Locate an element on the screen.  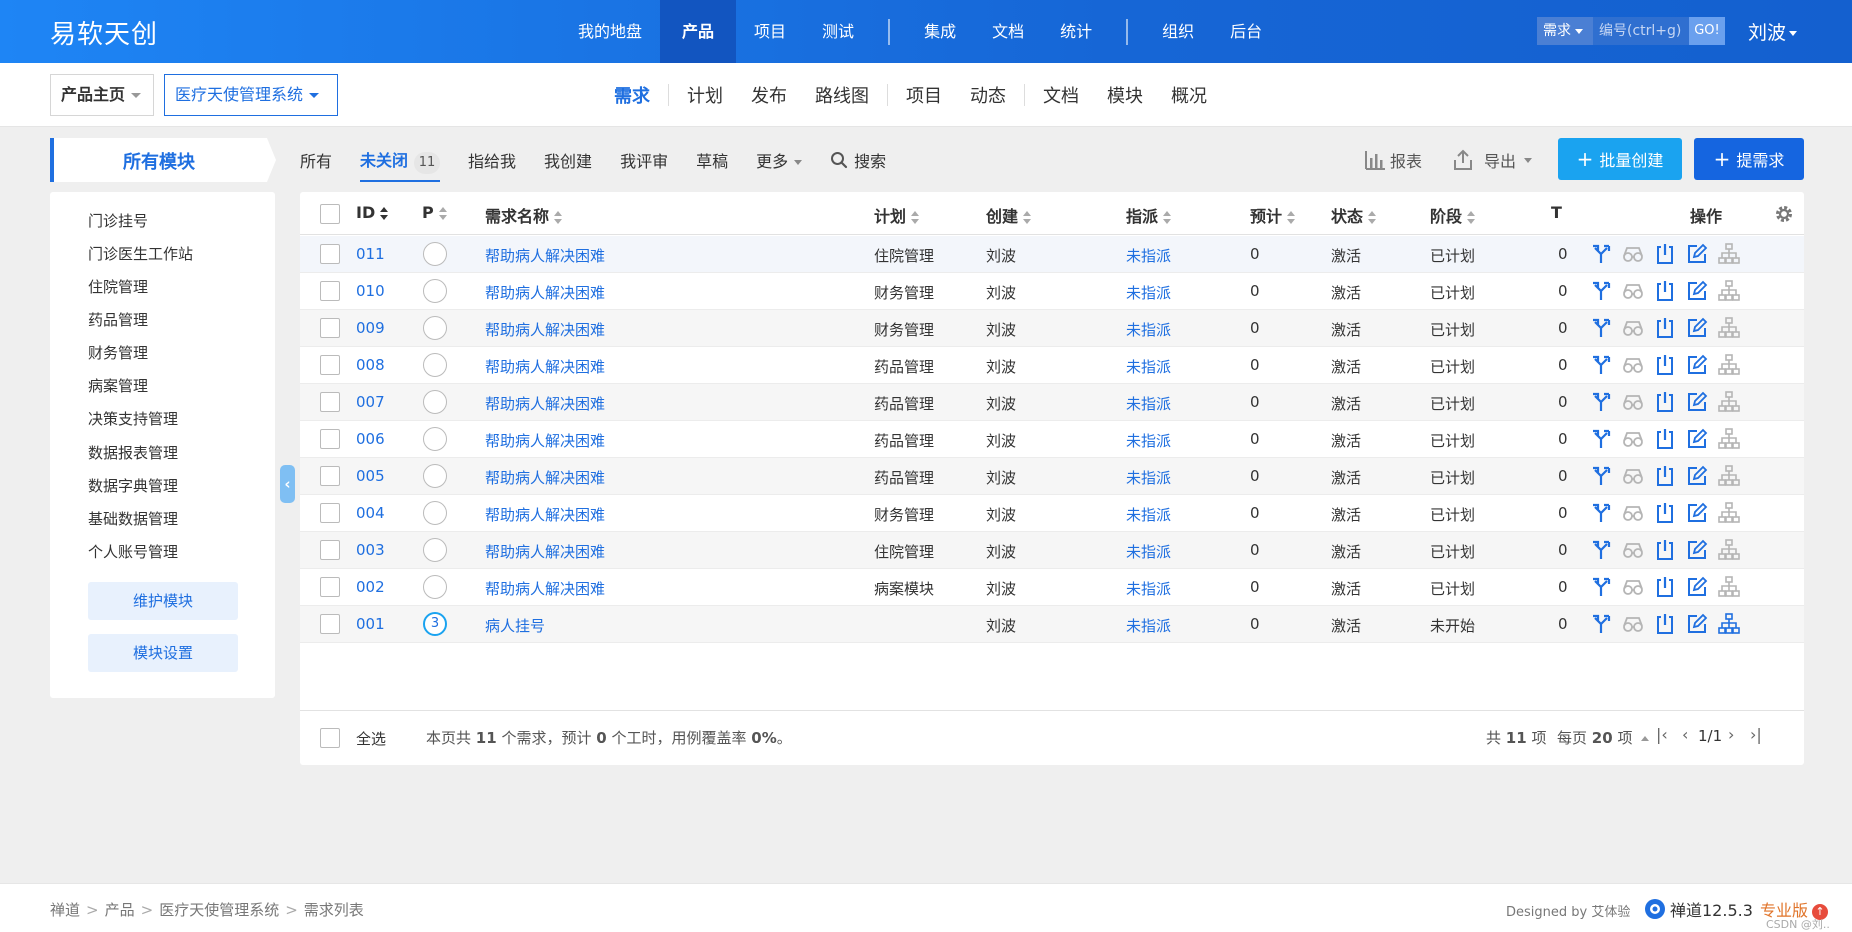
cell-id: 008 is located at coordinates (370, 365).